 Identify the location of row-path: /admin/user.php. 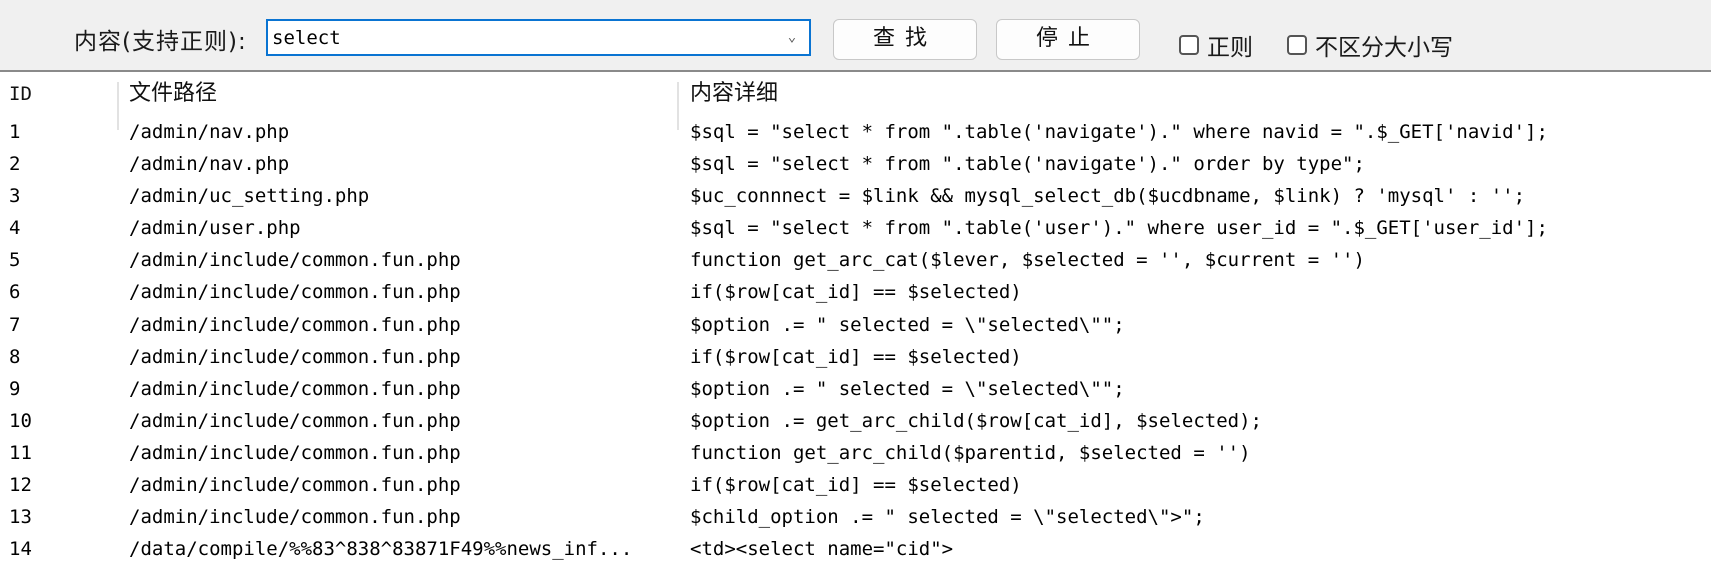
(215, 228).